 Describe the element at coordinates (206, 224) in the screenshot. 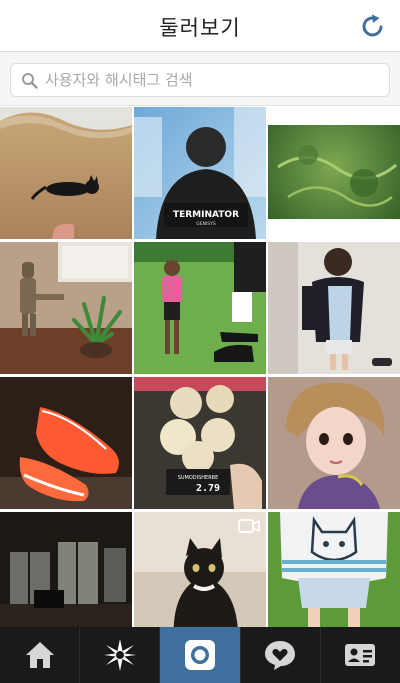

I see `terminator-caption-sub: GENISYS` at that location.